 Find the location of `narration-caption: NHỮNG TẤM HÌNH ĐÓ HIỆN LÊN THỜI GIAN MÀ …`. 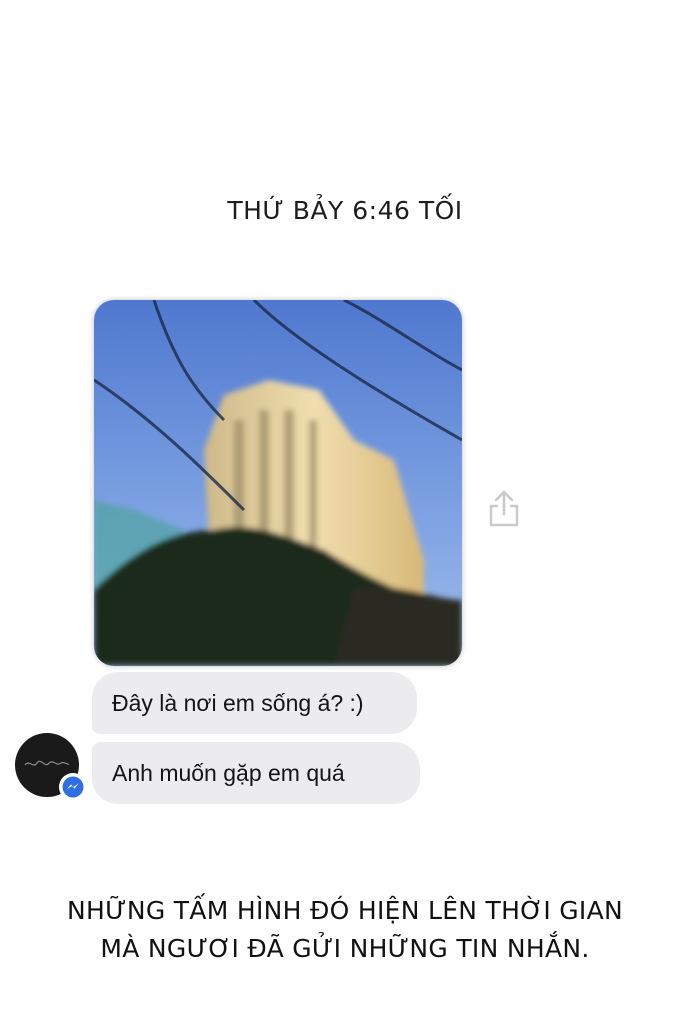

narration-caption: NHỮNG TẤM HÌNH ĐÓ HIỆN LÊN THỜI GIAN MÀ … is located at coordinates (345, 930).